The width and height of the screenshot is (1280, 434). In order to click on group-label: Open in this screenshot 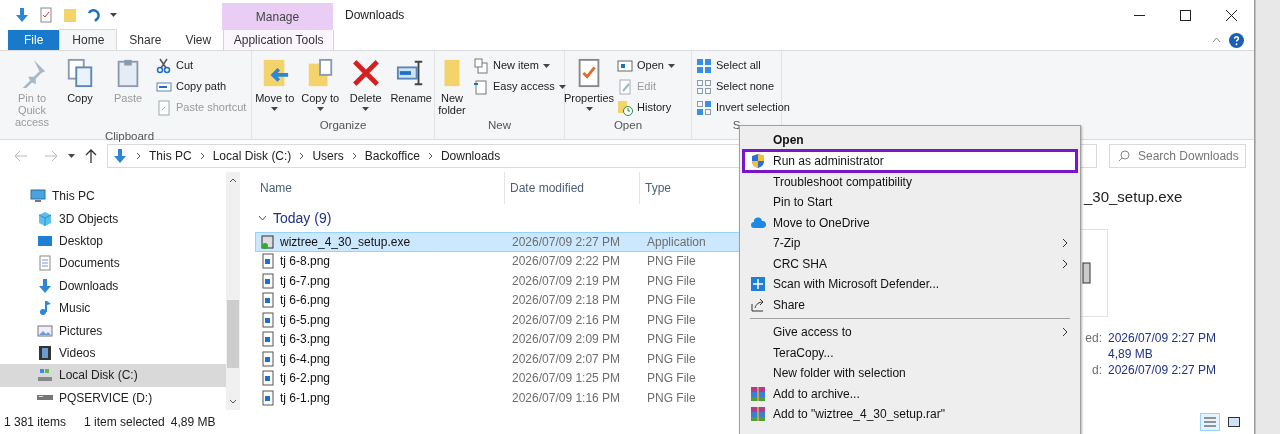, I will do `click(628, 125)`.